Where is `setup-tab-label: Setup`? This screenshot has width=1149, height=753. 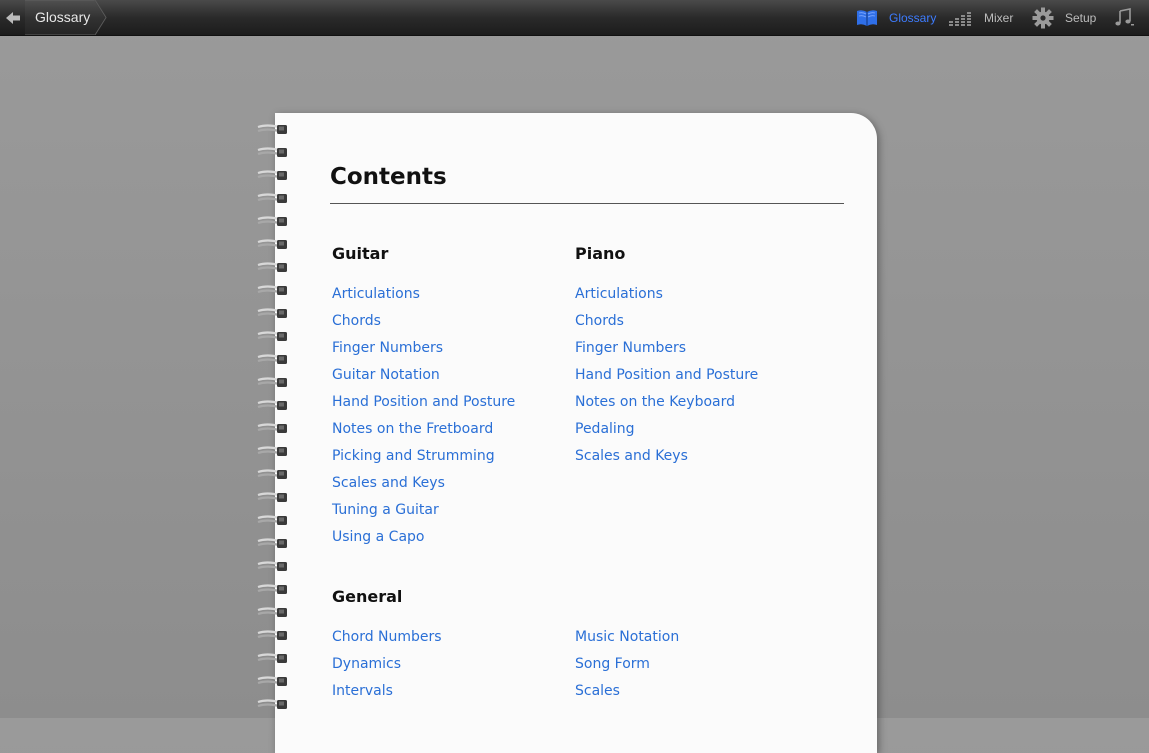 setup-tab-label: Setup is located at coordinates (1081, 17).